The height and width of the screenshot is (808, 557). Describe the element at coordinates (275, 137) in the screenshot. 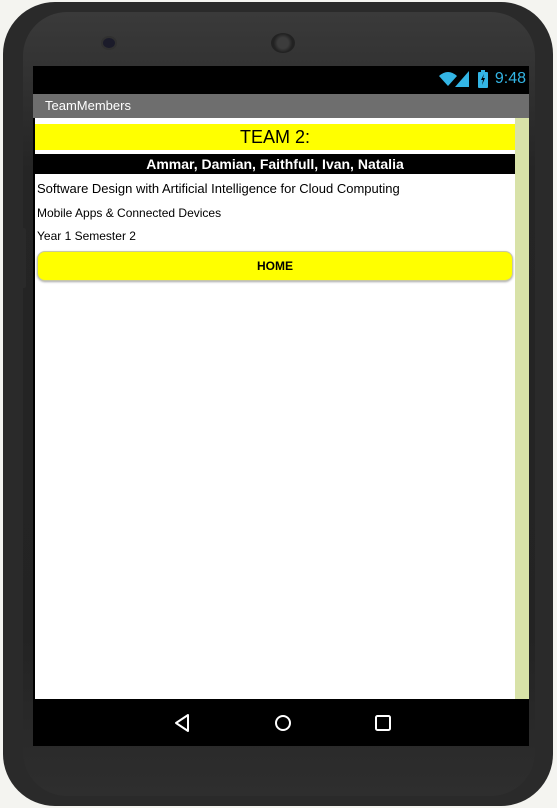

I see `team-label: TEAM 2:` at that location.